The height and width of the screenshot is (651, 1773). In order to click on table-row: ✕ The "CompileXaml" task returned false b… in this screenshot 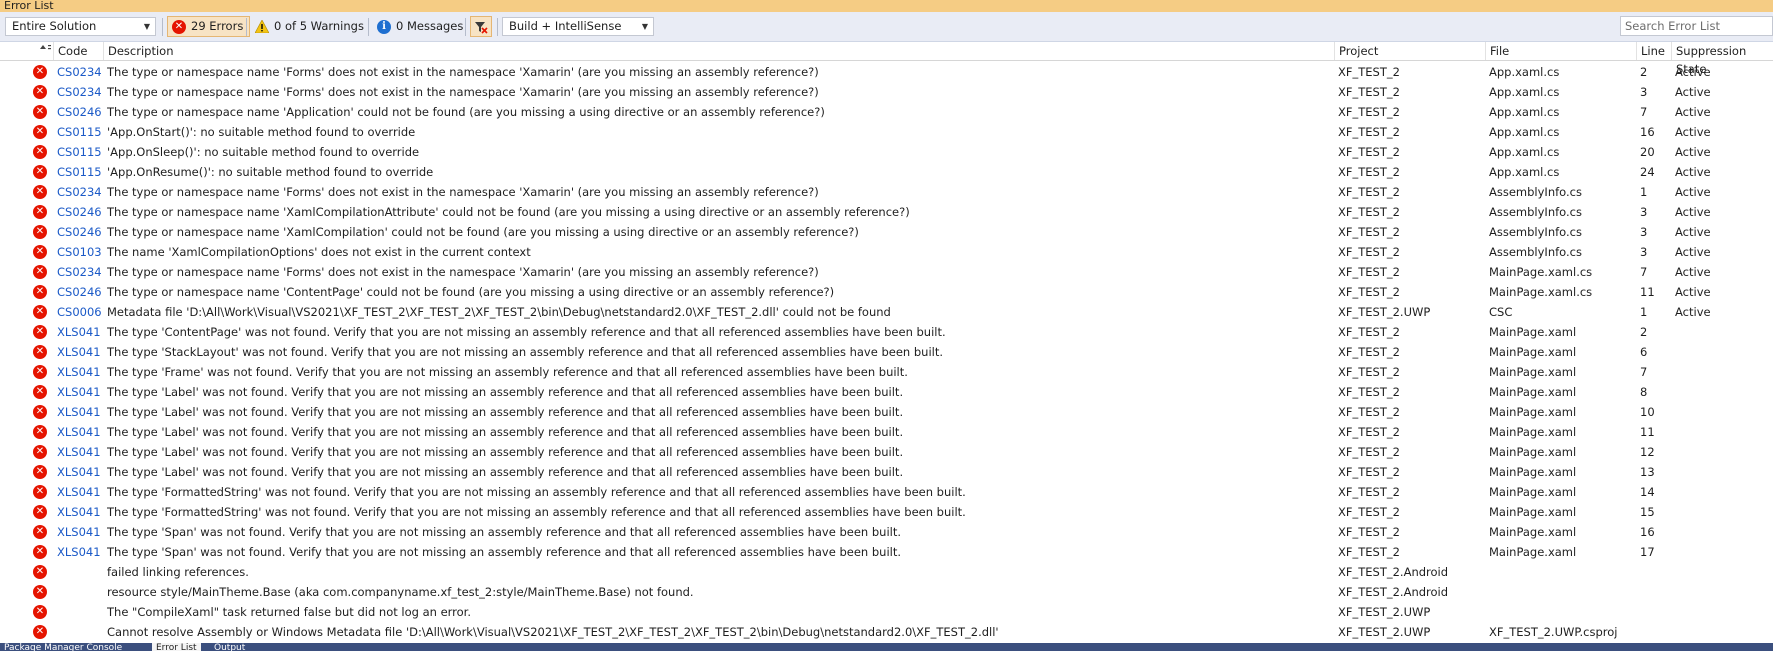, I will do `click(886, 612)`.